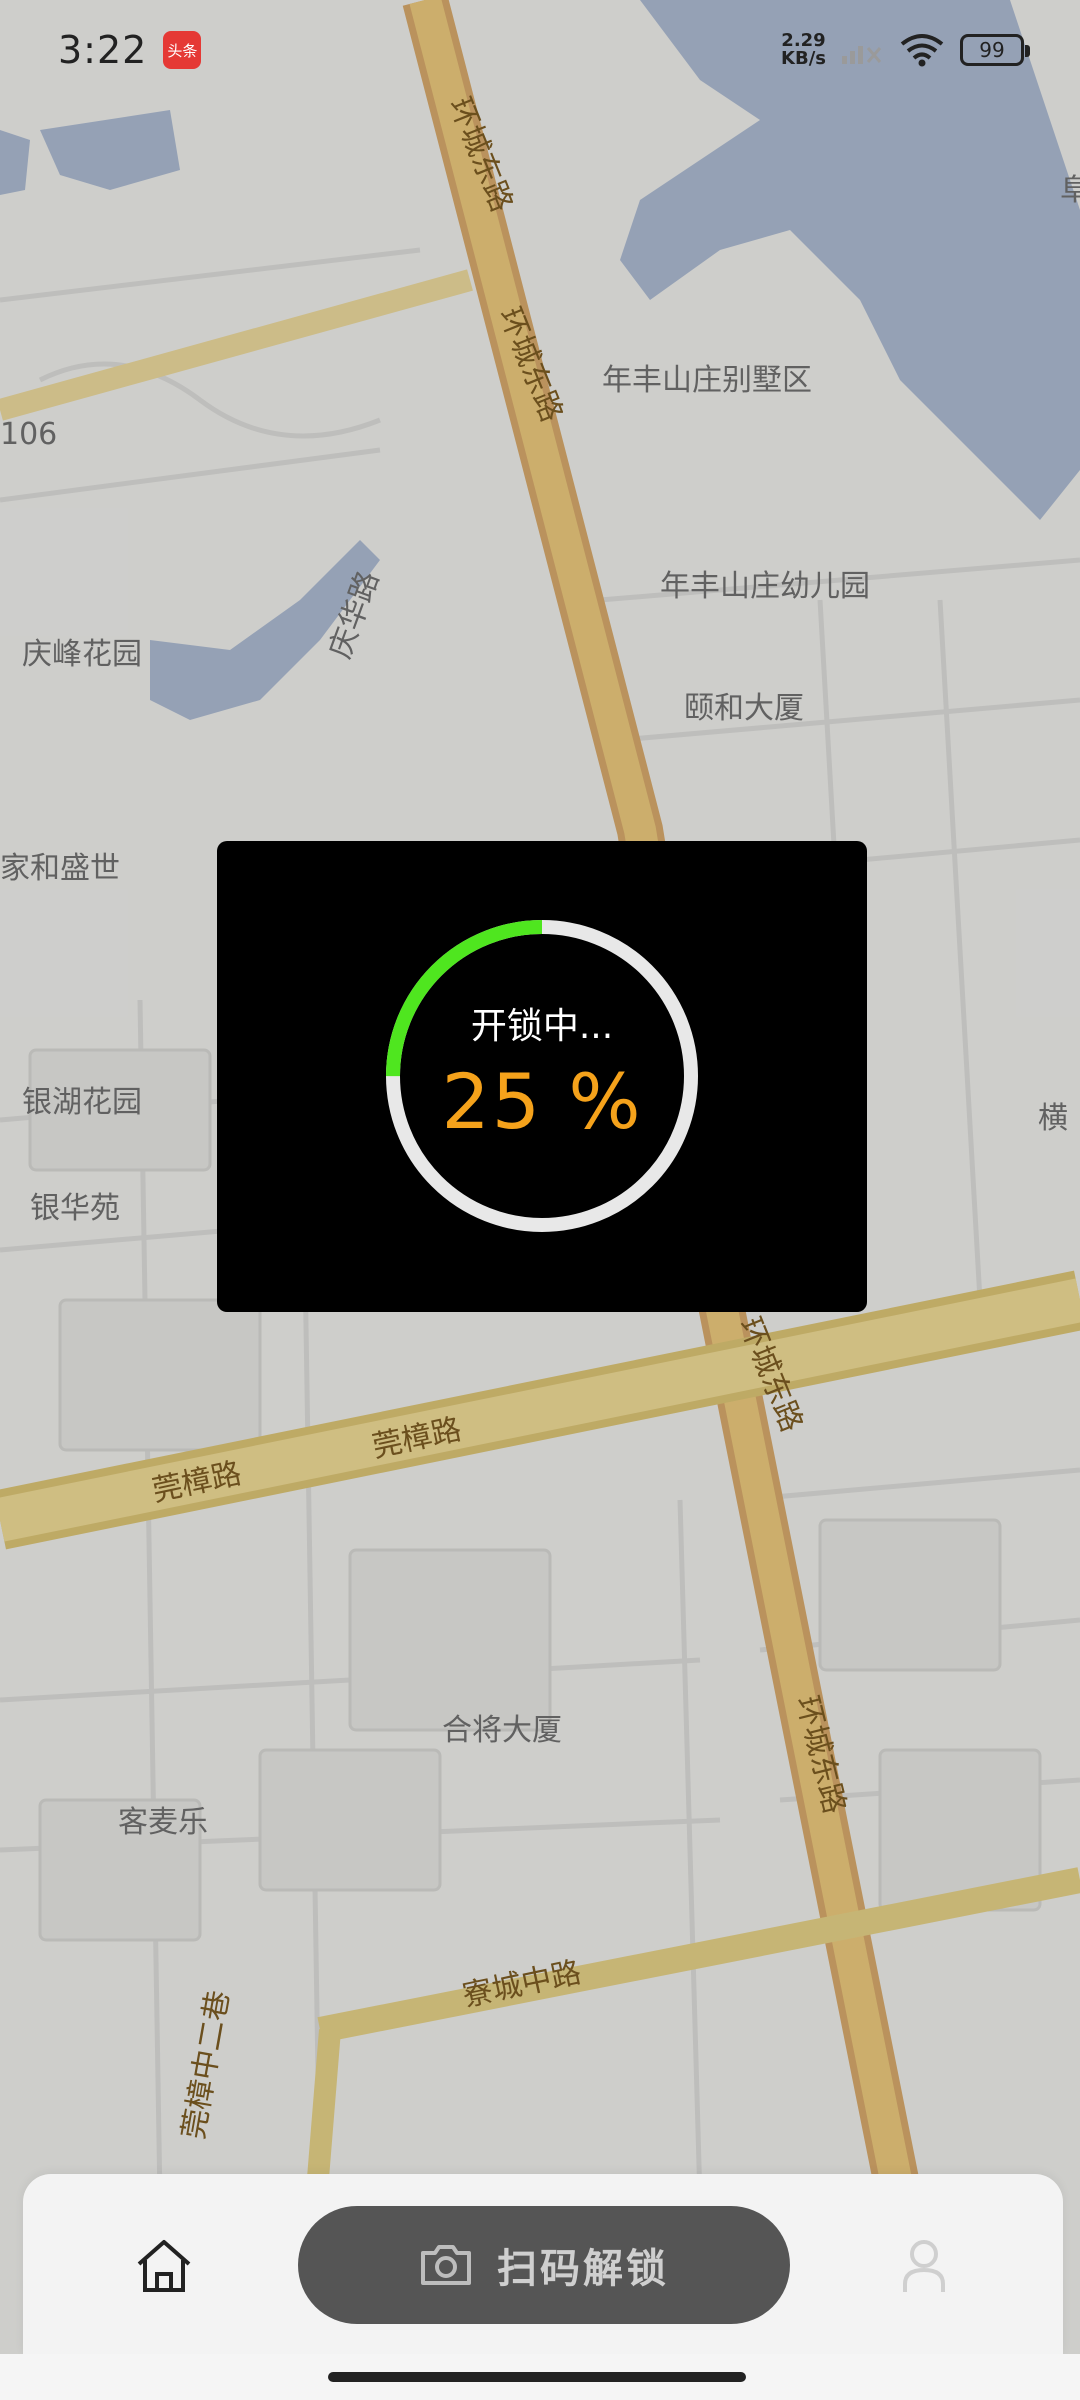 The image size is (1080, 2400). Describe the element at coordinates (540, 50) in the screenshot. I see `status-bar: 3:22 头条 2.29 KB/s 99` at that location.